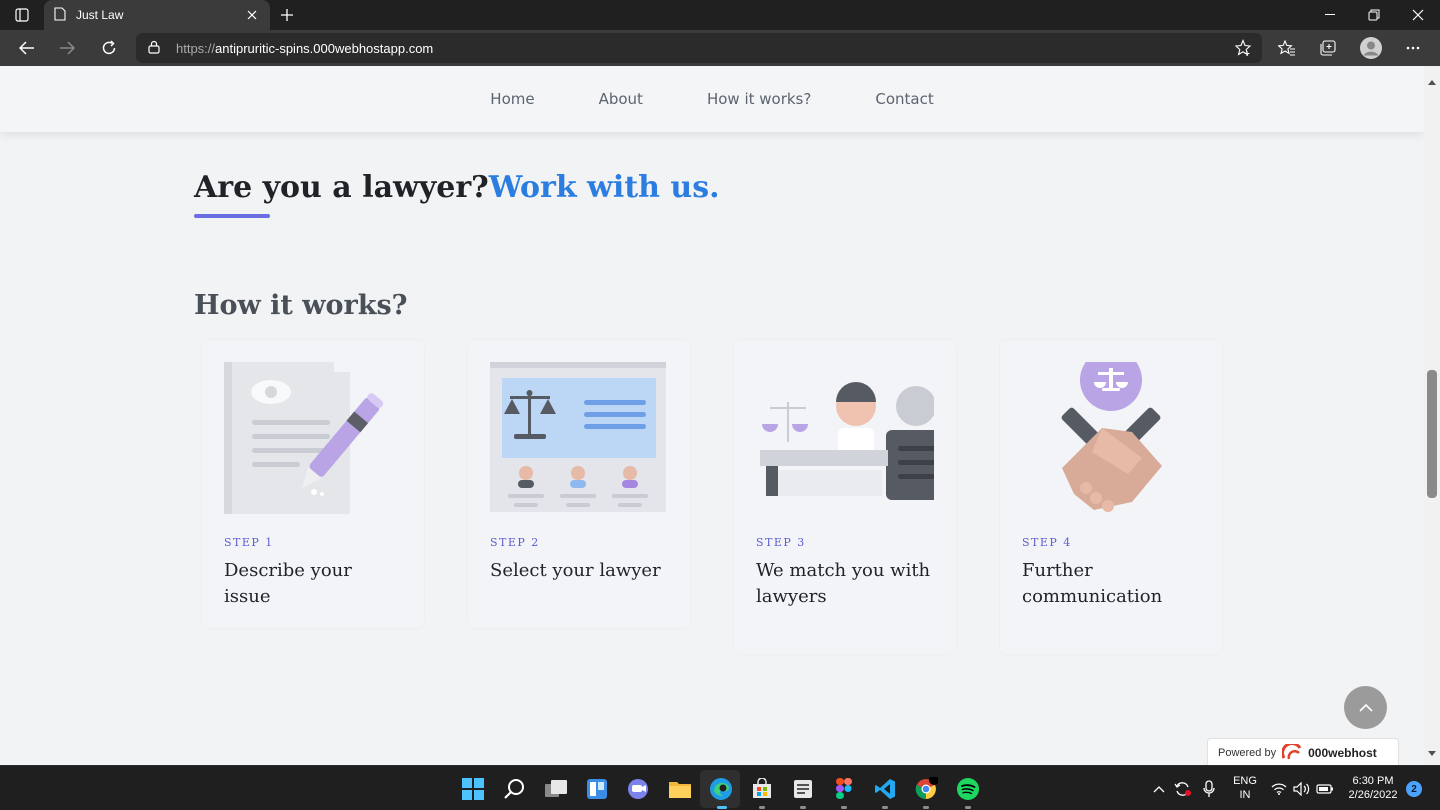 The width and height of the screenshot is (1440, 810). What do you see at coordinates (512, 99) in the screenshot?
I see `nav-link-home: Home` at bounding box center [512, 99].